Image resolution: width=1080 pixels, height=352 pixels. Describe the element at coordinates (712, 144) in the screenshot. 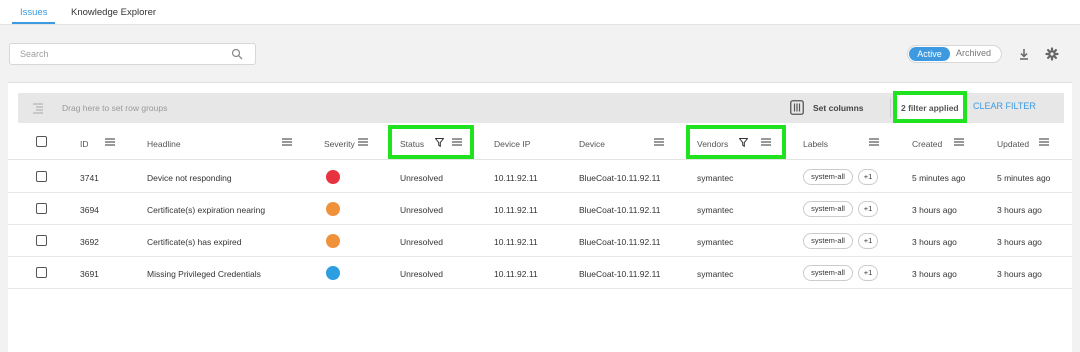

I see `column-header-vendors: Vendors` at that location.